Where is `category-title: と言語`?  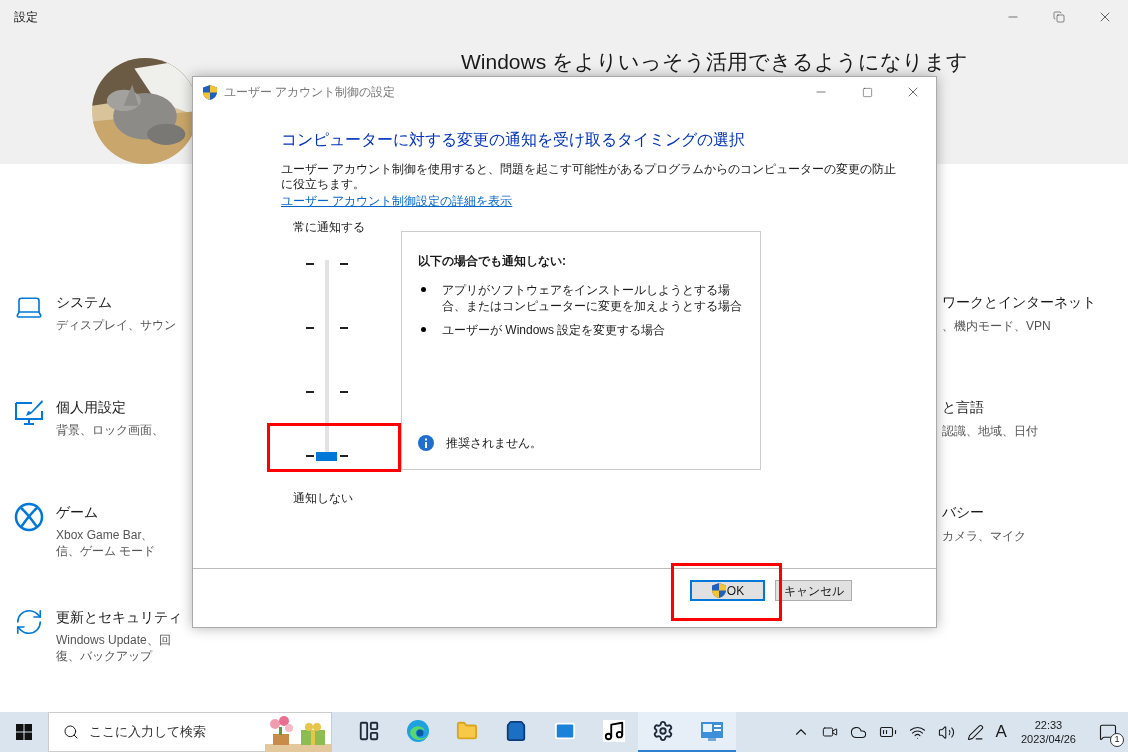
category-title: と言語 is located at coordinates (1019, 407).